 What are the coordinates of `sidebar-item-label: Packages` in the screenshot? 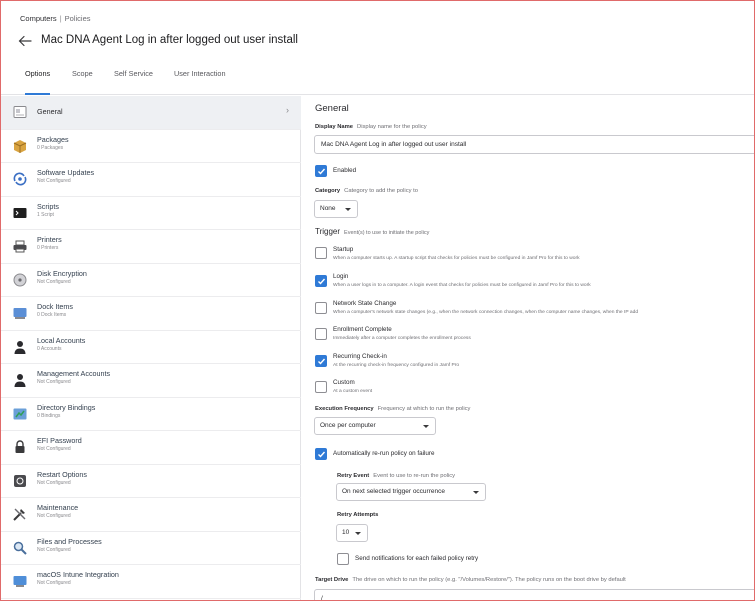 It's located at (53, 139).